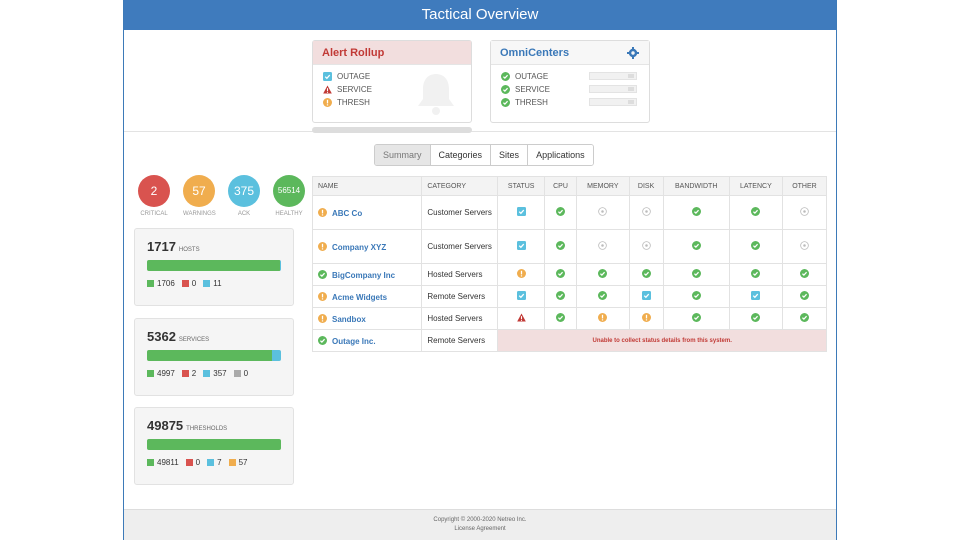  Describe the element at coordinates (367, 212) in the screenshot. I see `row-name: ABC Co` at that location.